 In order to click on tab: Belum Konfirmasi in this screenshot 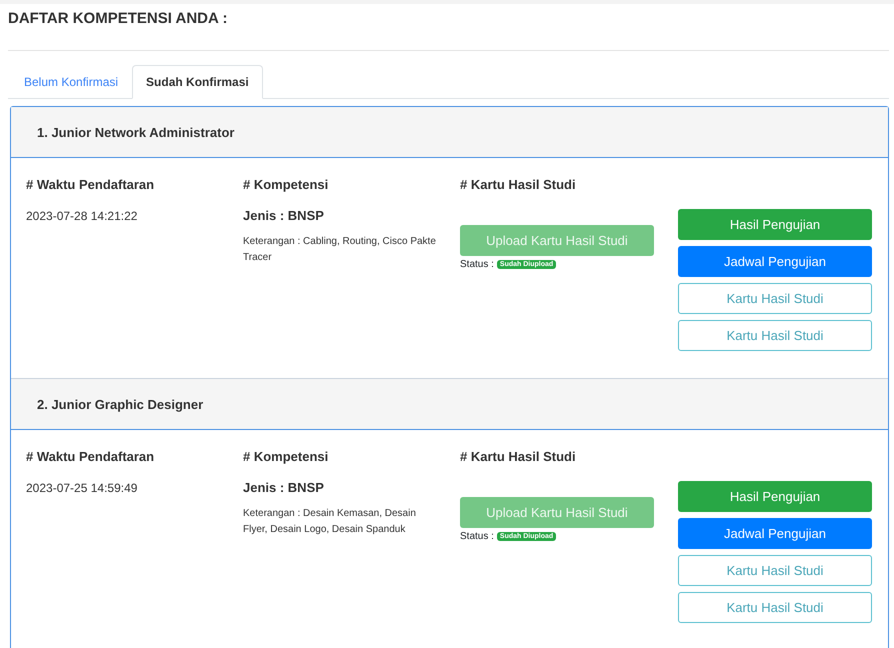, I will do `click(71, 82)`.